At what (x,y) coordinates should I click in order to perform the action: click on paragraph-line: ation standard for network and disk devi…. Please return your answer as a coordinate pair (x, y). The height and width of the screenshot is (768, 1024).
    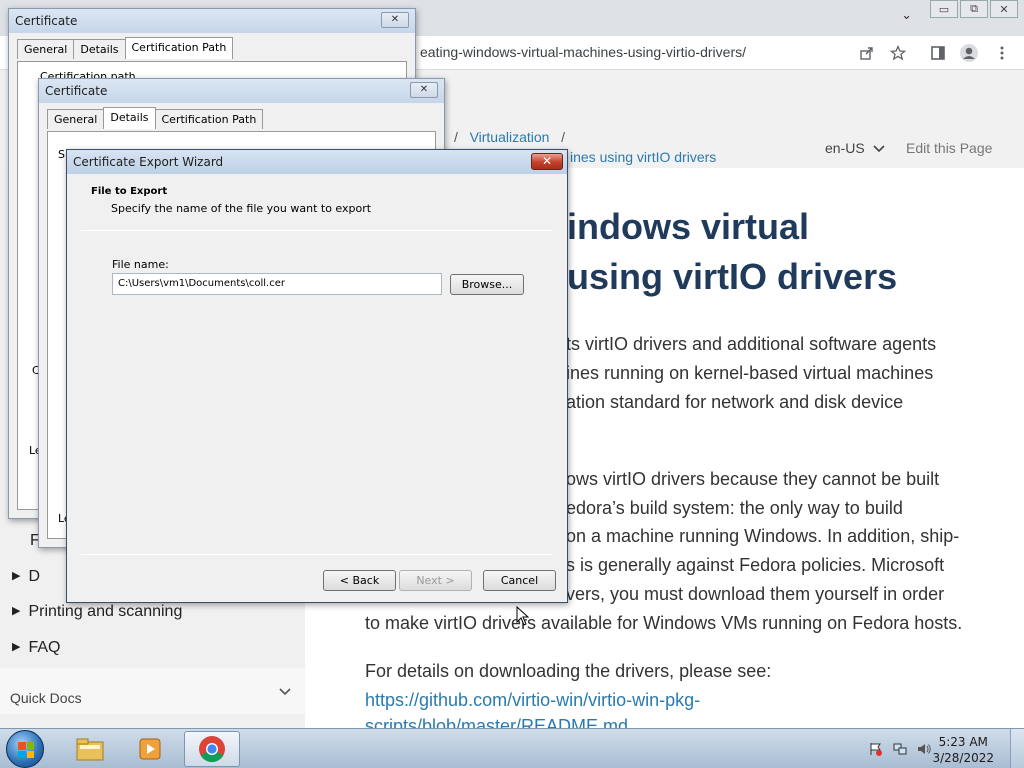
    Looking at the image, I should click on (735, 402).